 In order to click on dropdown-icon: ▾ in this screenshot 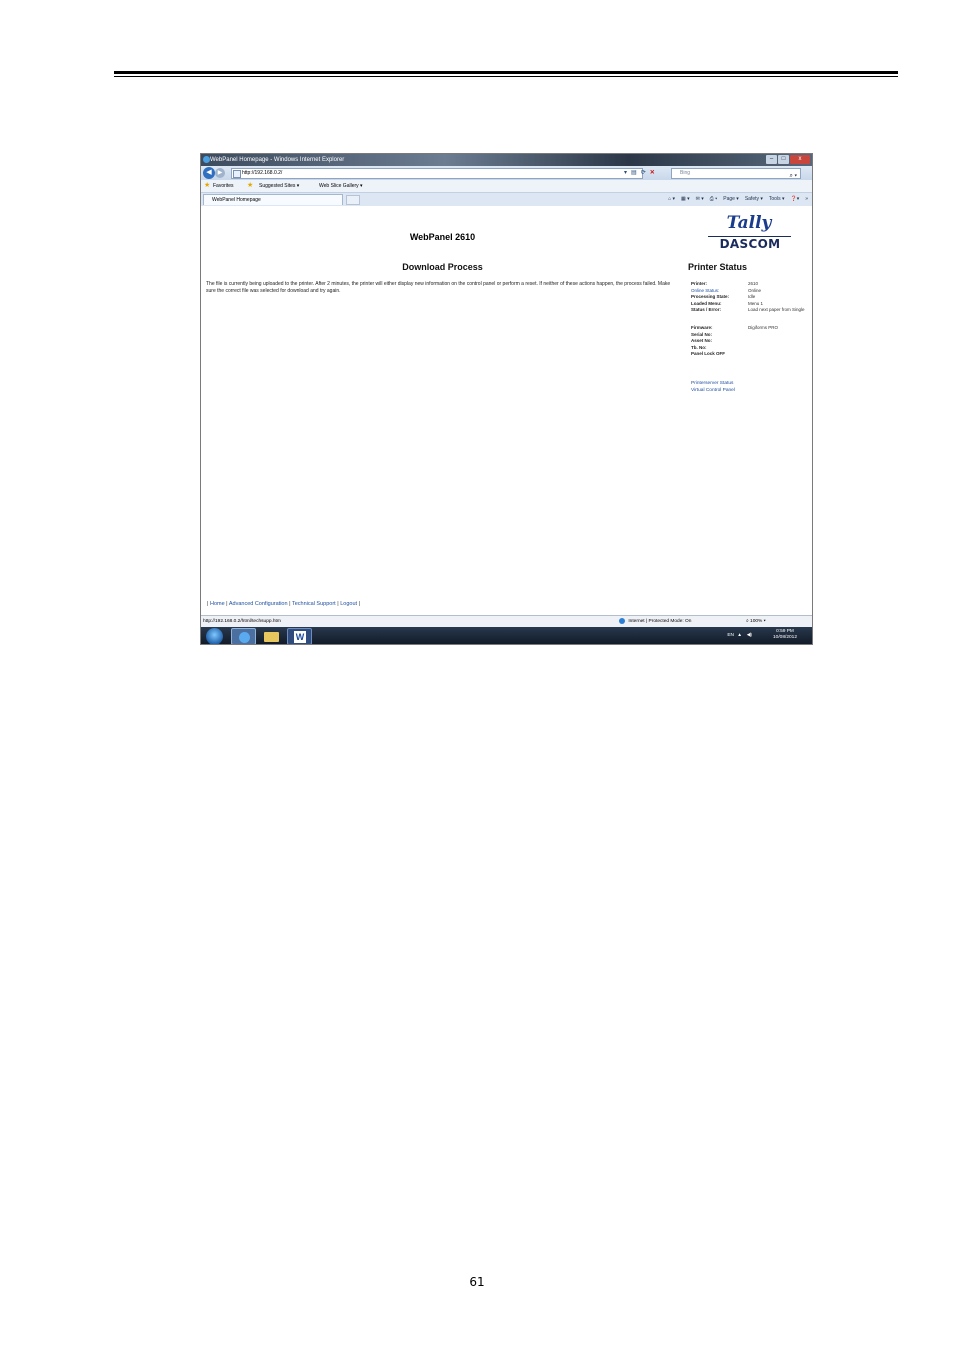, I will do `click(625, 172)`.